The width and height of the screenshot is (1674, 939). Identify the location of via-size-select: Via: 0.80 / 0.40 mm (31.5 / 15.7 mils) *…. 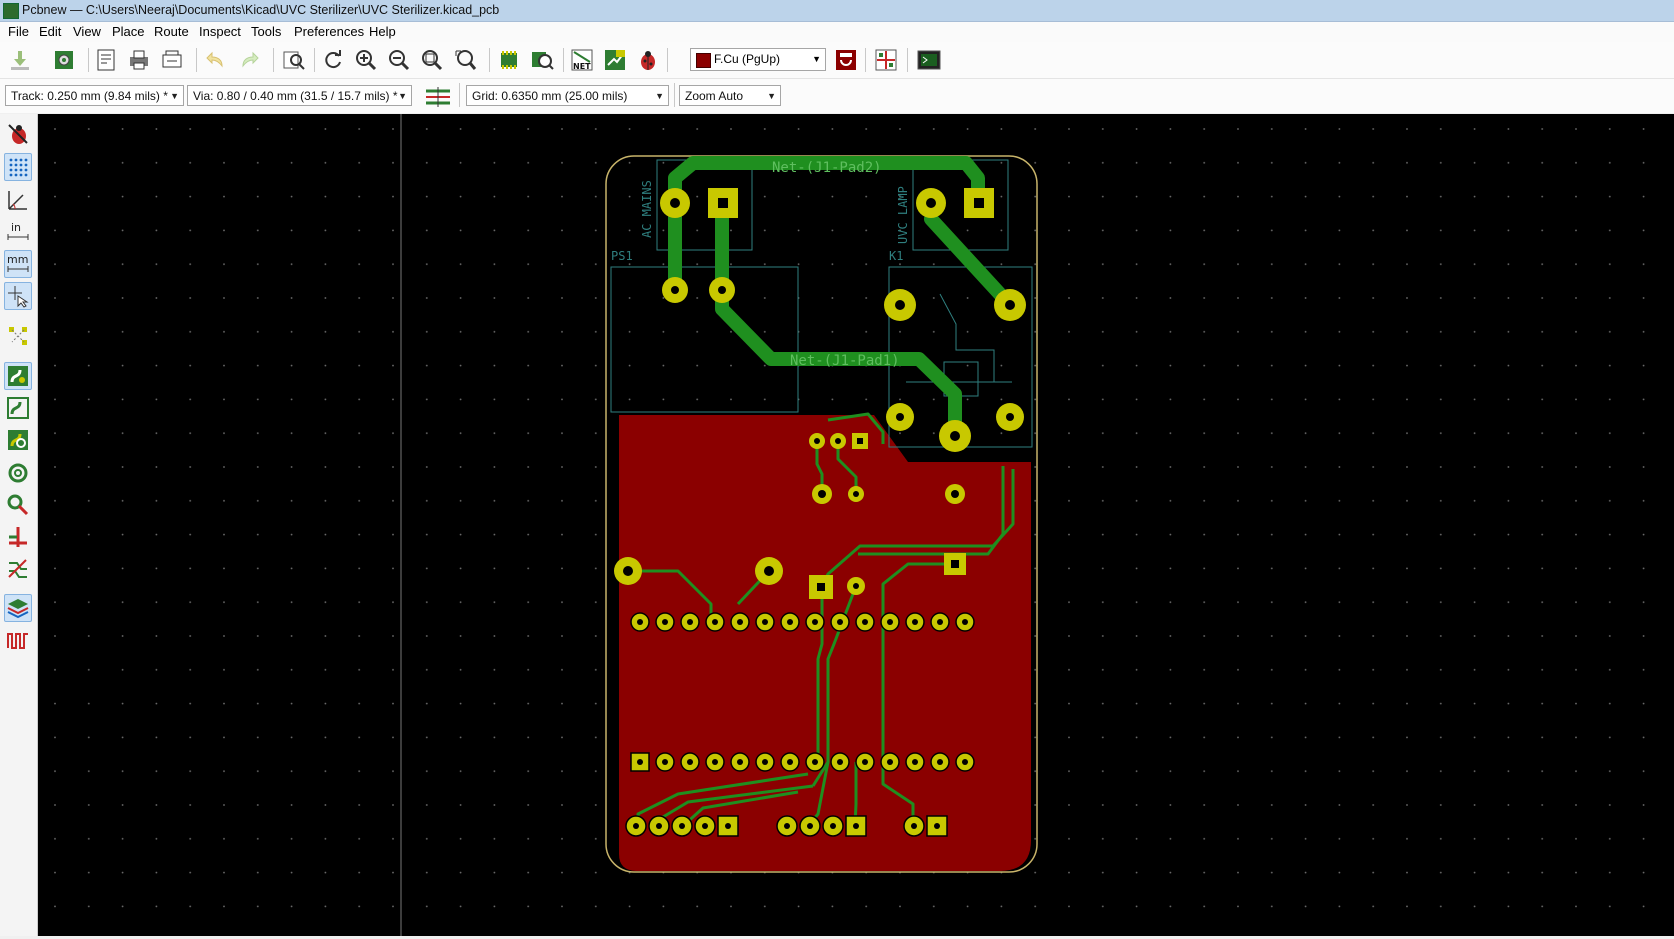
(299, 95).